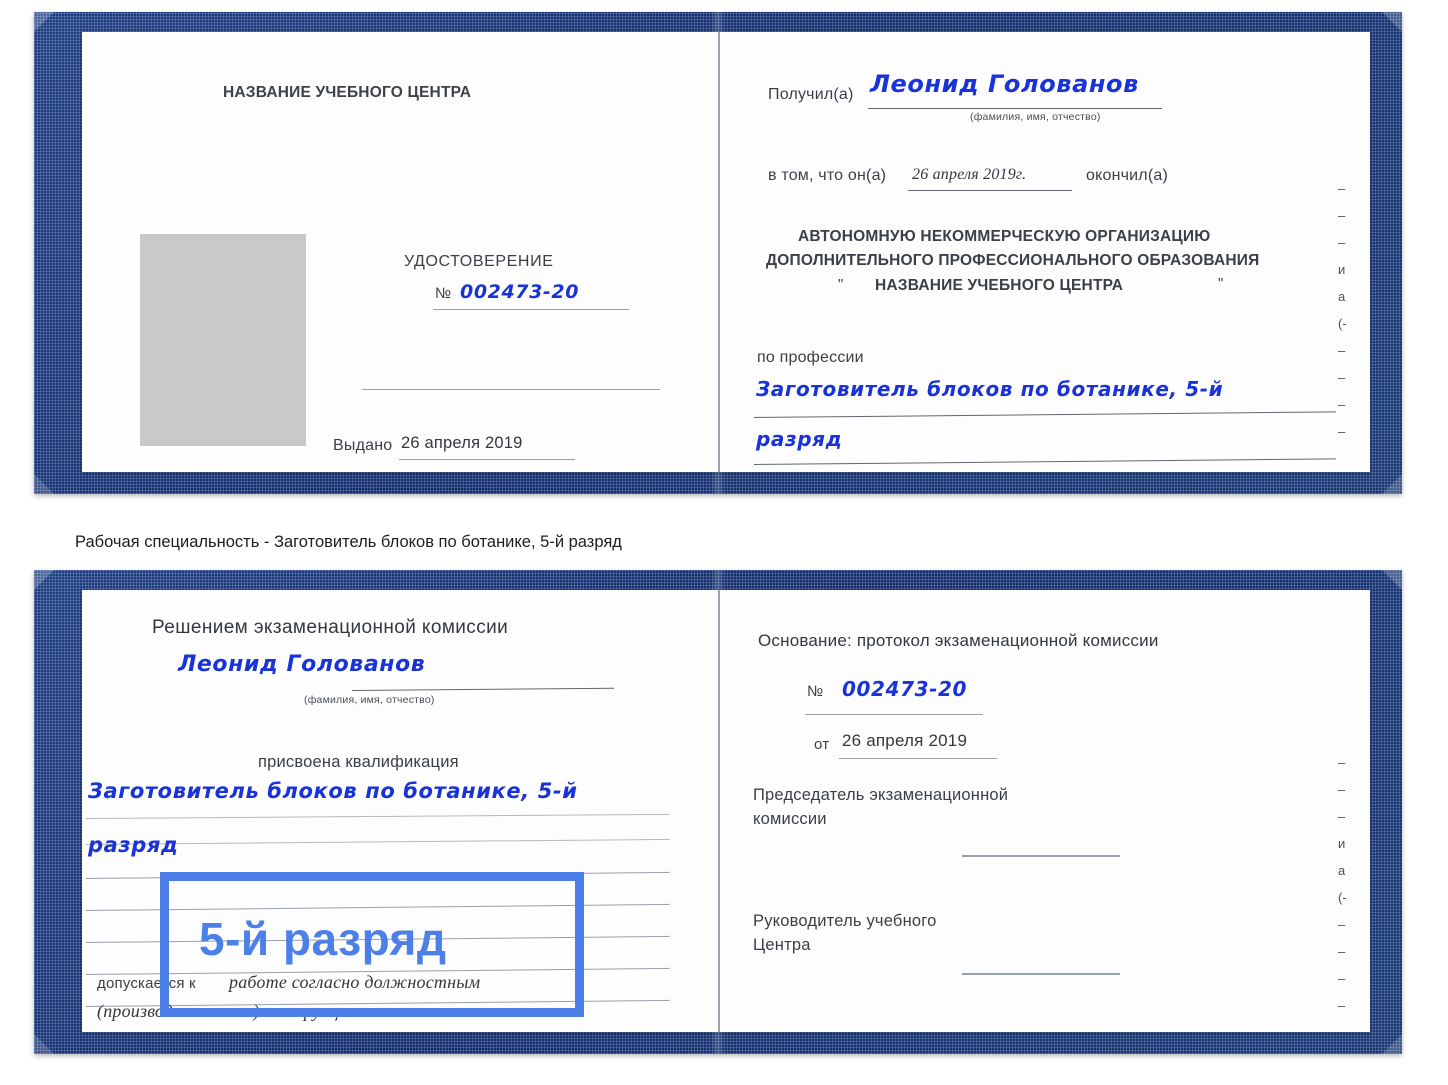 The width and height of the screenshot is (1448, 1085). I want to click on received-label: Получил(а), so click(811, 94).